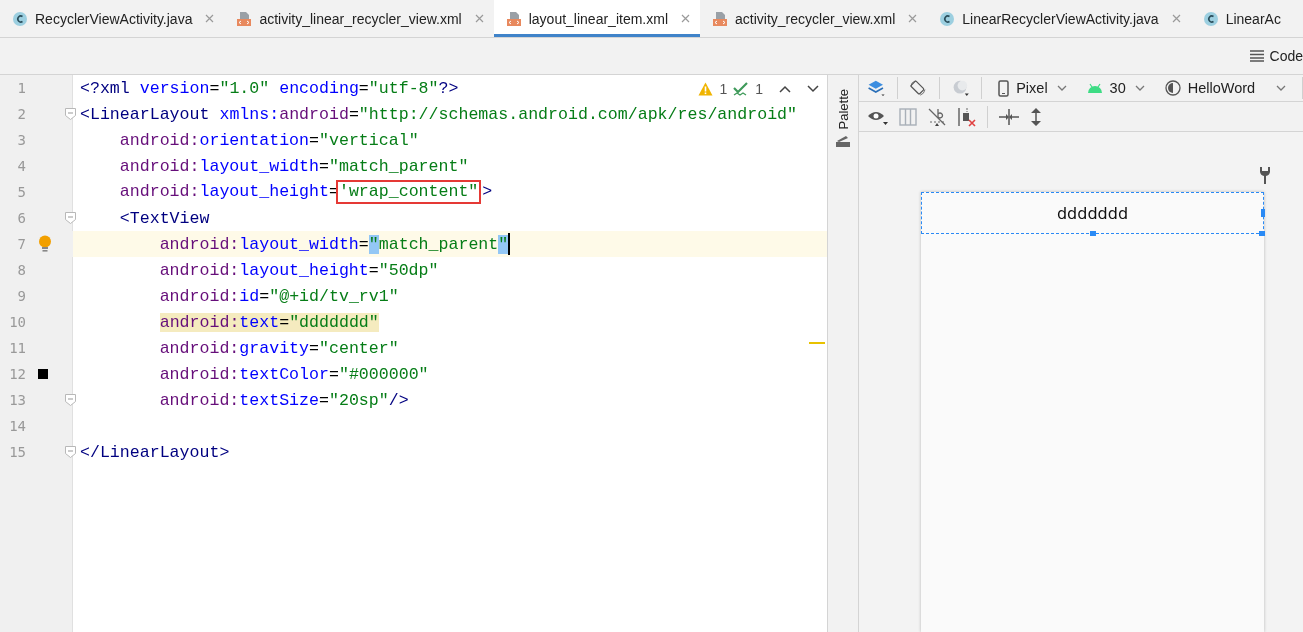 Image resolution: width=1303 pixels, height=632 pixels. What do you see at coordinates (45, 244) in the screenshot?
I see `lightbulb-icon` at bounding box center [45, 244].